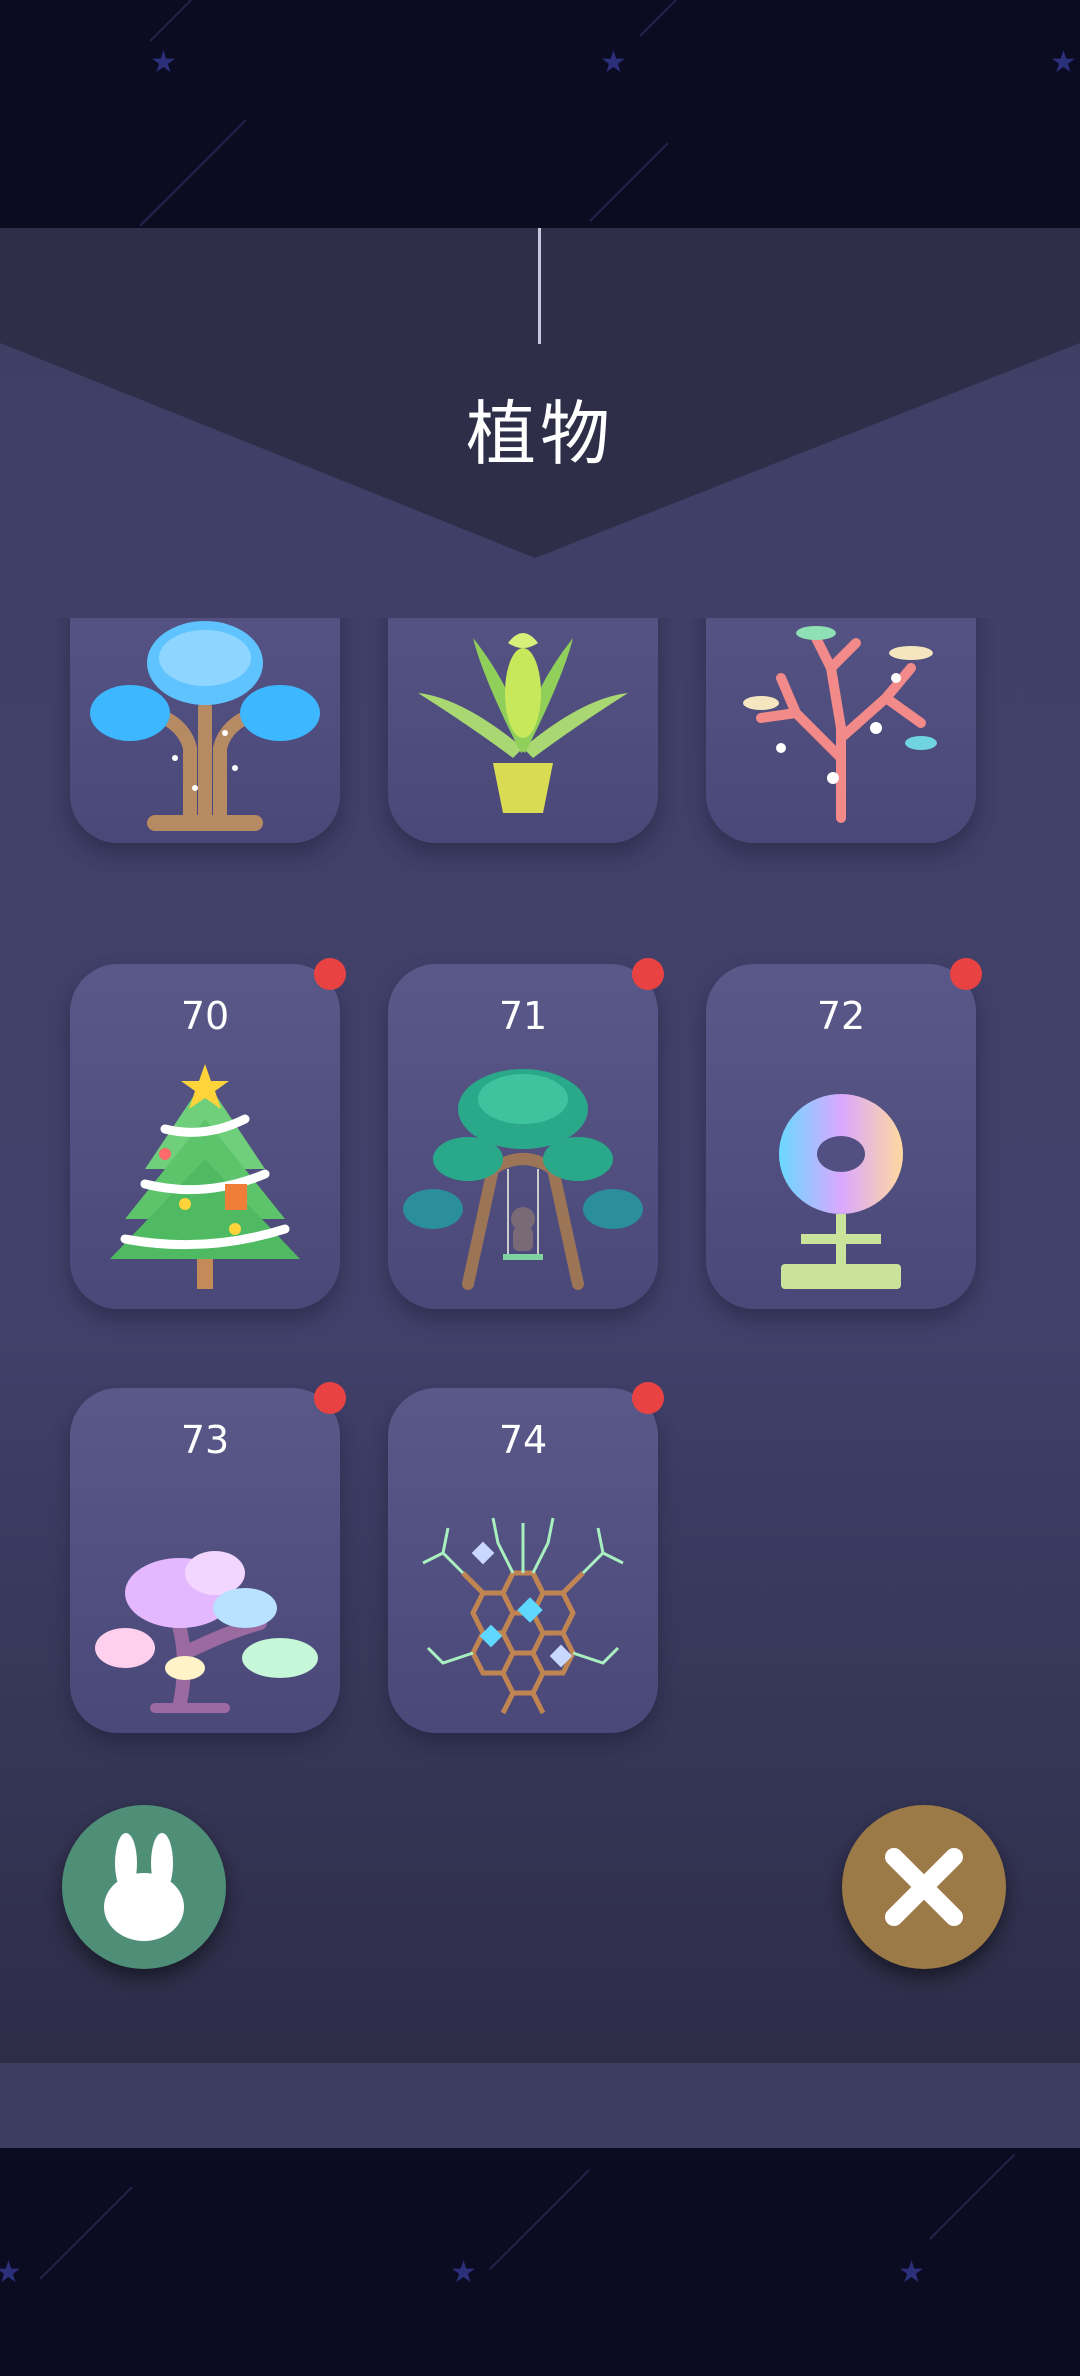 The image size is (1080, 2376). Describe the element at coordinates (523, 723) in the screenshot. I see `glowing-palm-icon` at that location.